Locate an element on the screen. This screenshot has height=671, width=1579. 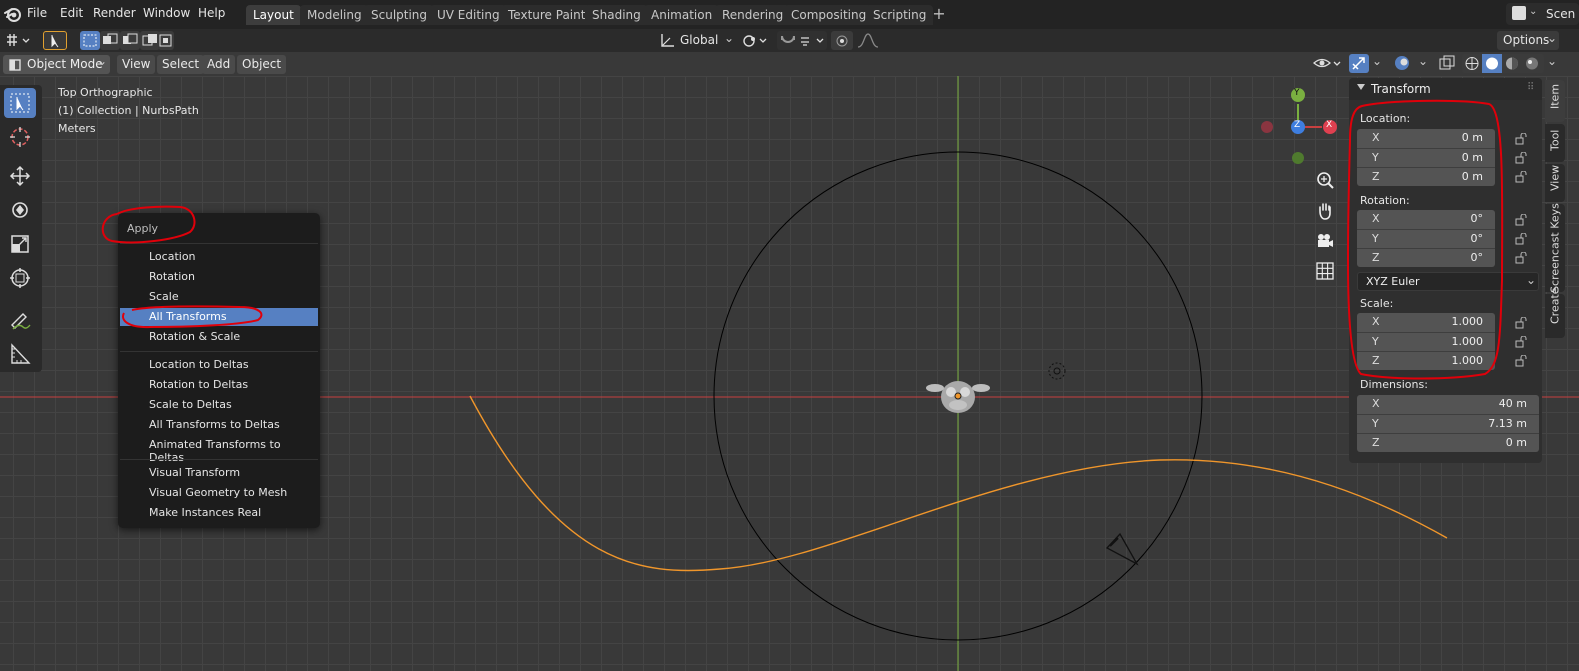
proportional-edit-toggle is located at coordinates (842, 40).